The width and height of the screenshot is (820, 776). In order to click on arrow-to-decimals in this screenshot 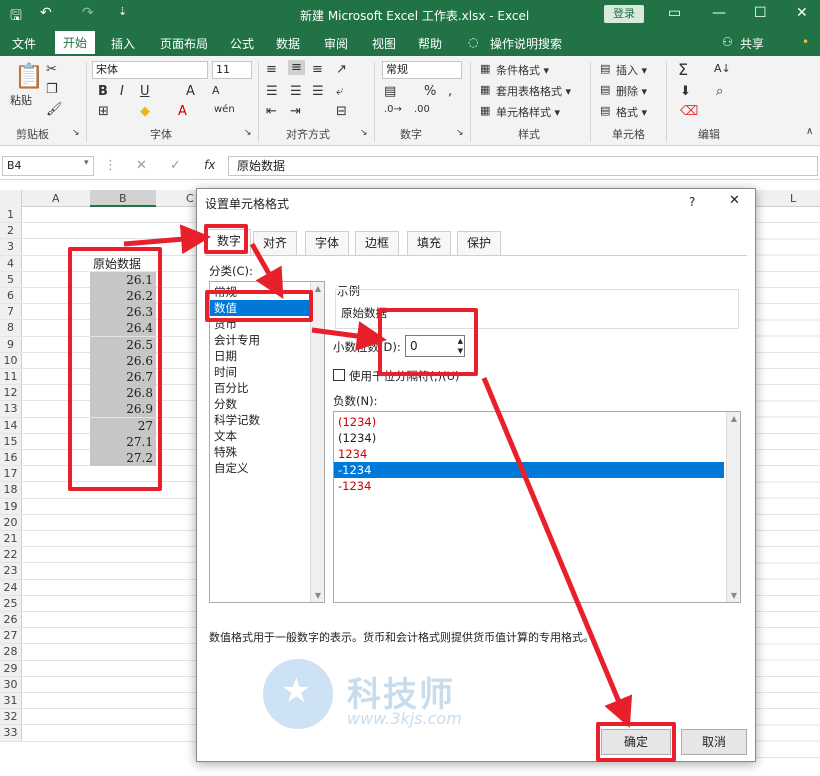, I will do `click(349, 336)`.